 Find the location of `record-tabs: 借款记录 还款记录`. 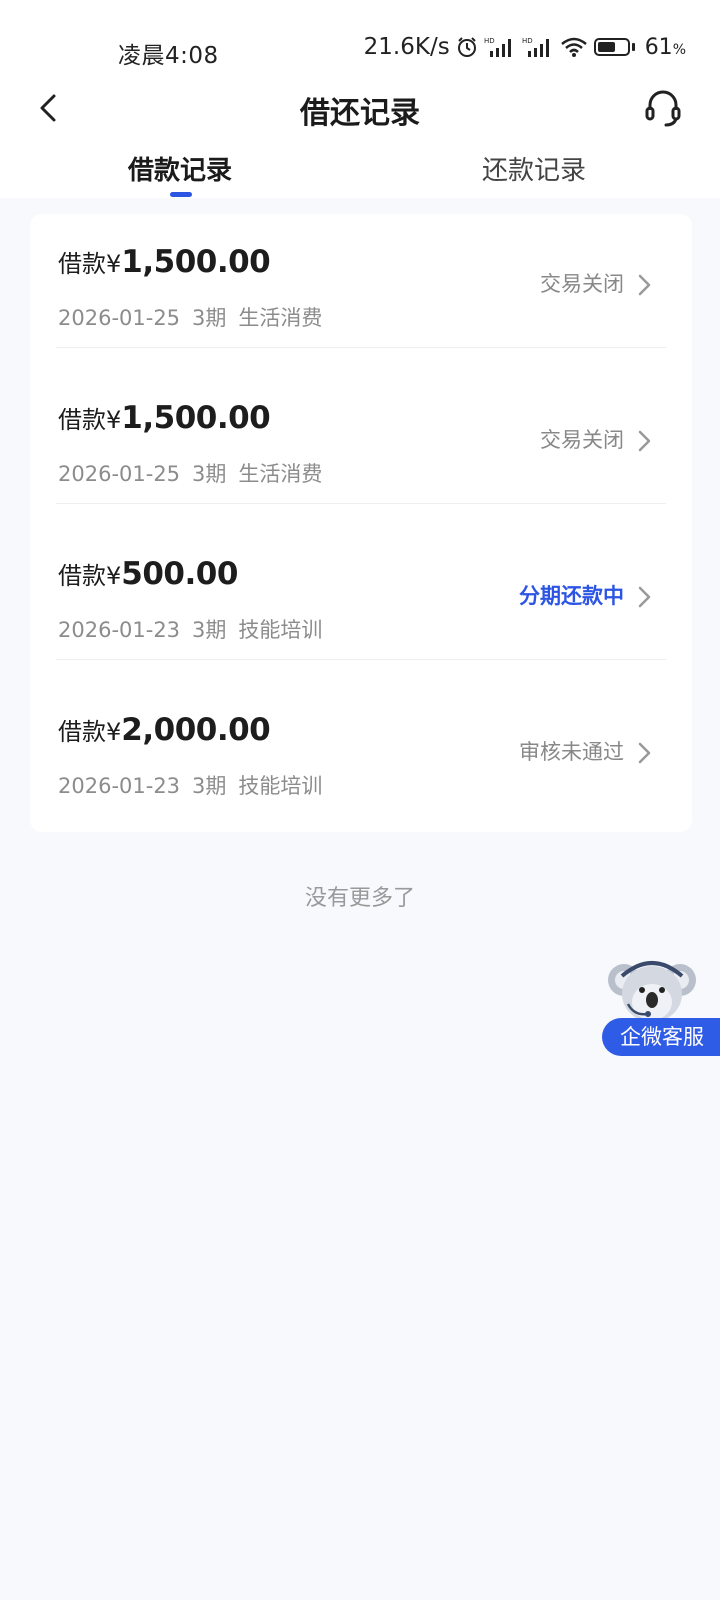

record-tabs: 借款记录 还款记录 is located at coordinates (360, 174).